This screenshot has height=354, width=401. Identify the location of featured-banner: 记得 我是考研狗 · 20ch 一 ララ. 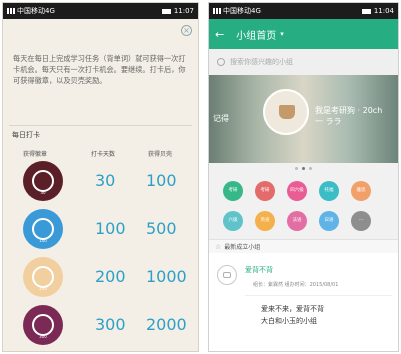
(303, 119).